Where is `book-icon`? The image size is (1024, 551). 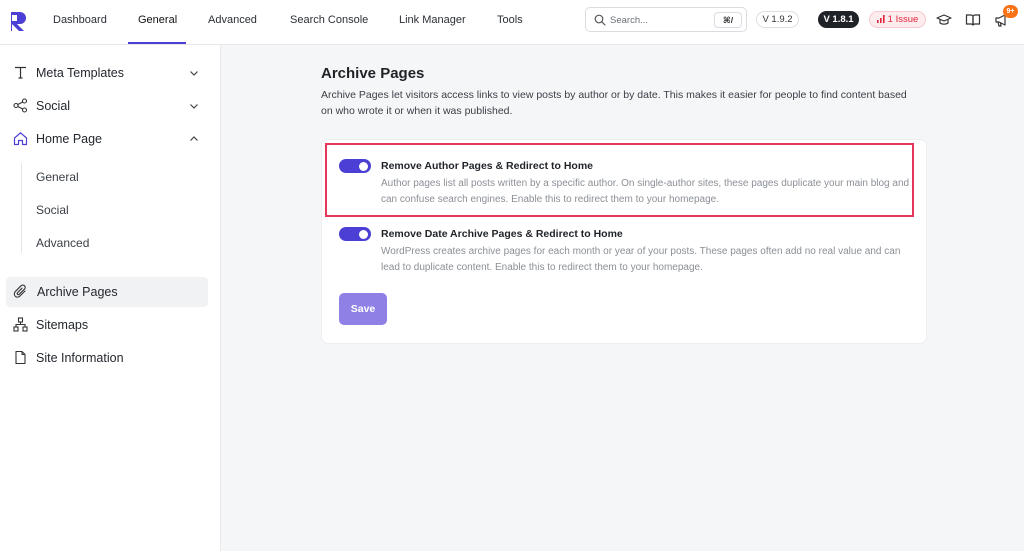
book-icon is located at coordinates (973, 20).